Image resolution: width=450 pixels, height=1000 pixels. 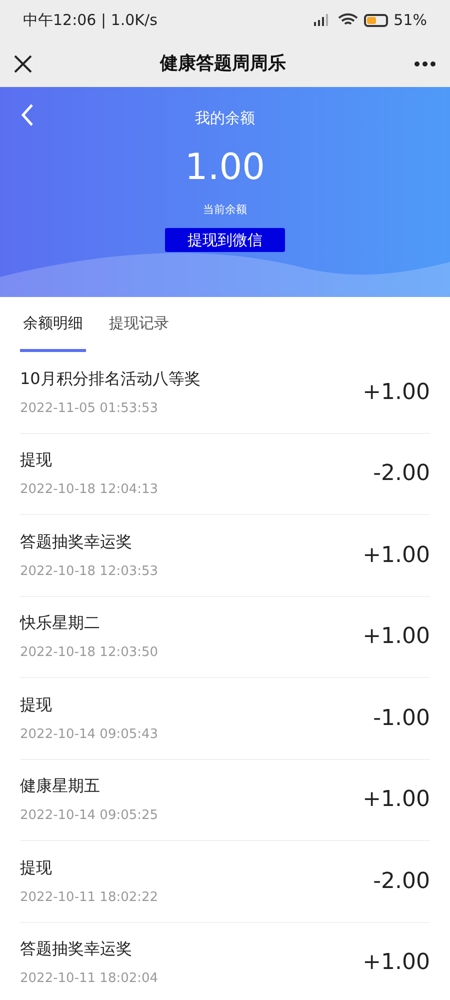 I want to click on tab: 提现记录, so click(x=139, y=324).